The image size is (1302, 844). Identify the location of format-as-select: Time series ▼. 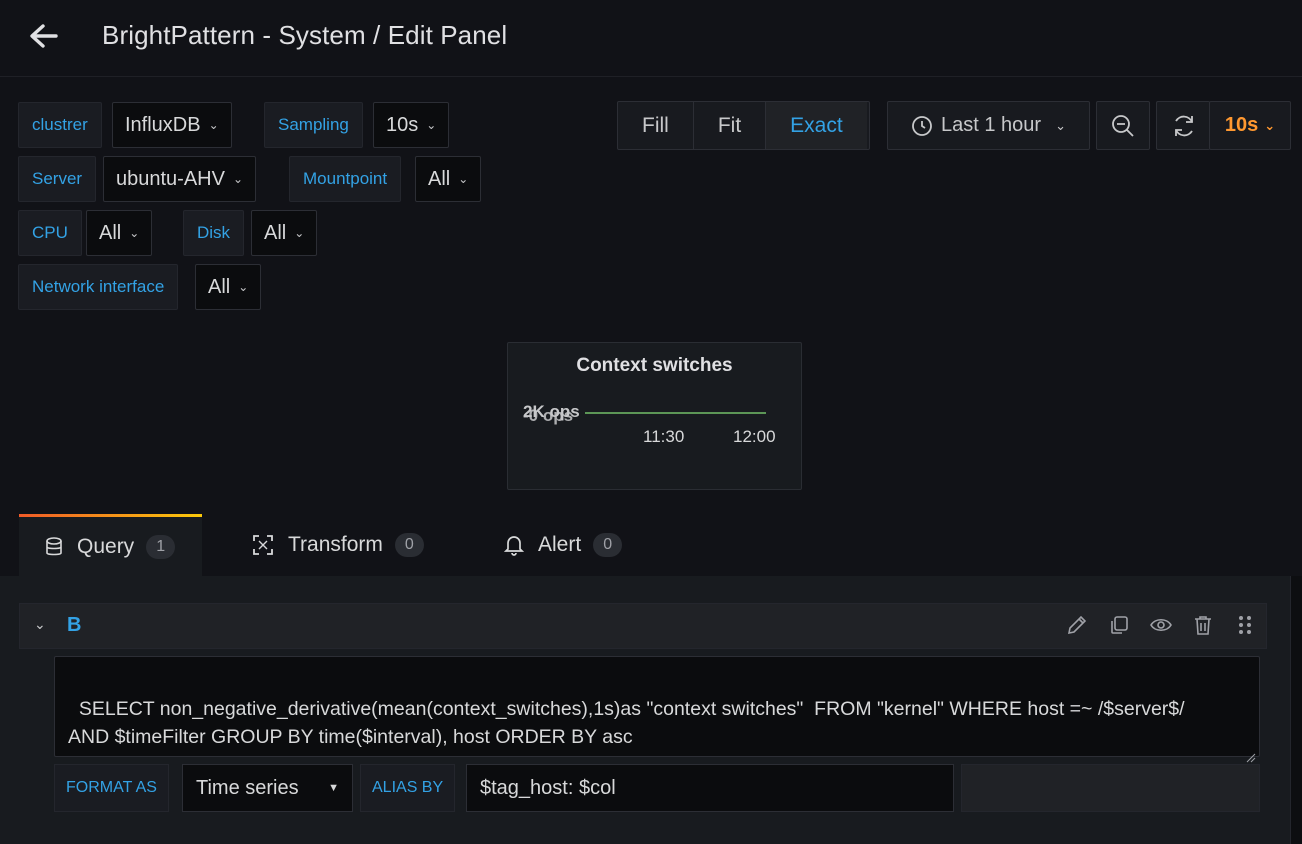
(267, 788).